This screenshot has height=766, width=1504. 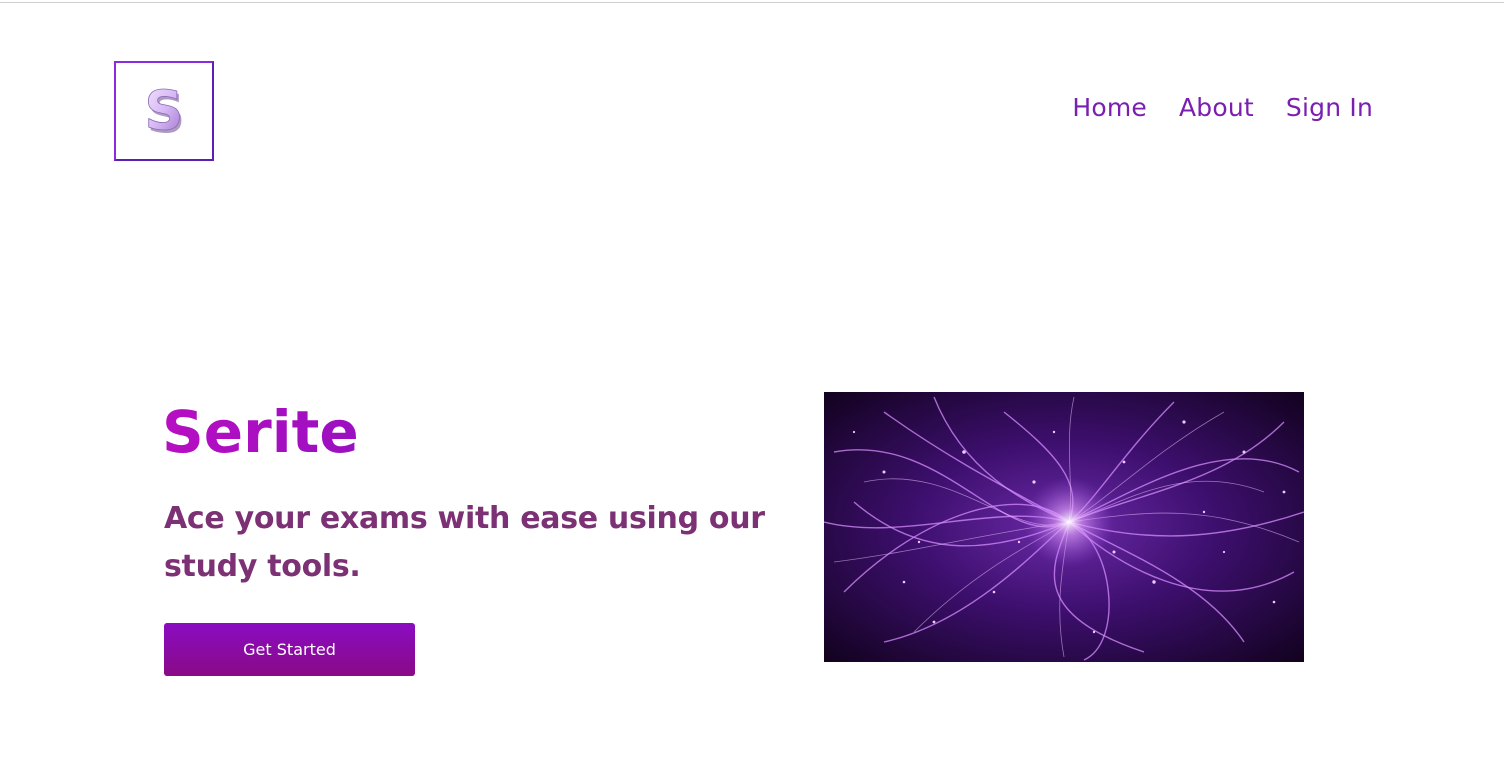 I want to click on nav-sign-in-link: Sign In, so click(x=1329, y=108).